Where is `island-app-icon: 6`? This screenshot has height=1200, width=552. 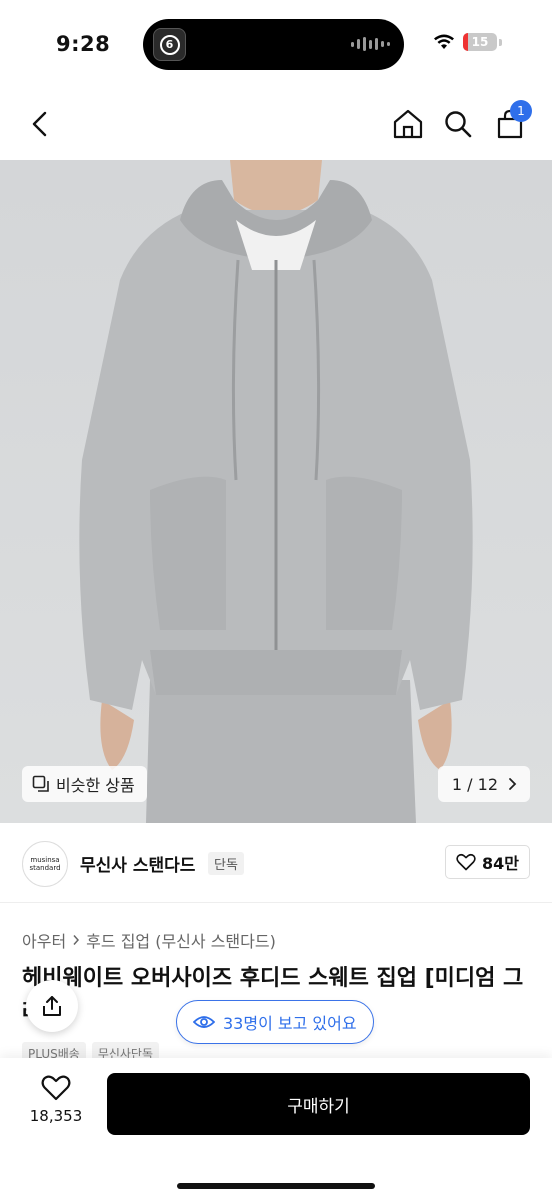
island-app-icon: 6 is located at coordinates (169, 44).